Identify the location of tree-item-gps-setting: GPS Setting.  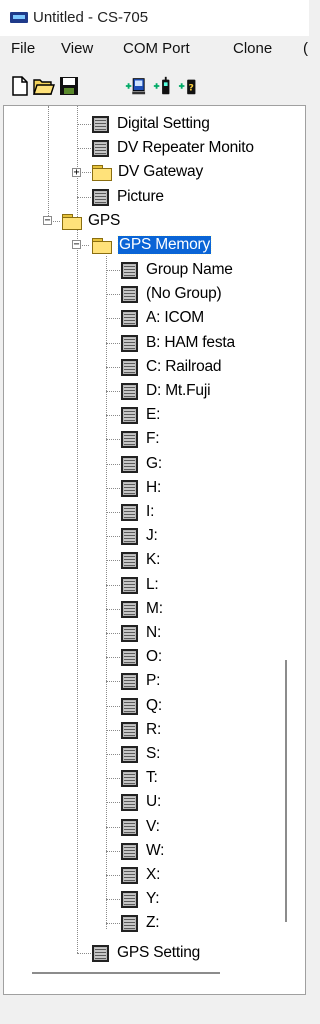
(146, 953).